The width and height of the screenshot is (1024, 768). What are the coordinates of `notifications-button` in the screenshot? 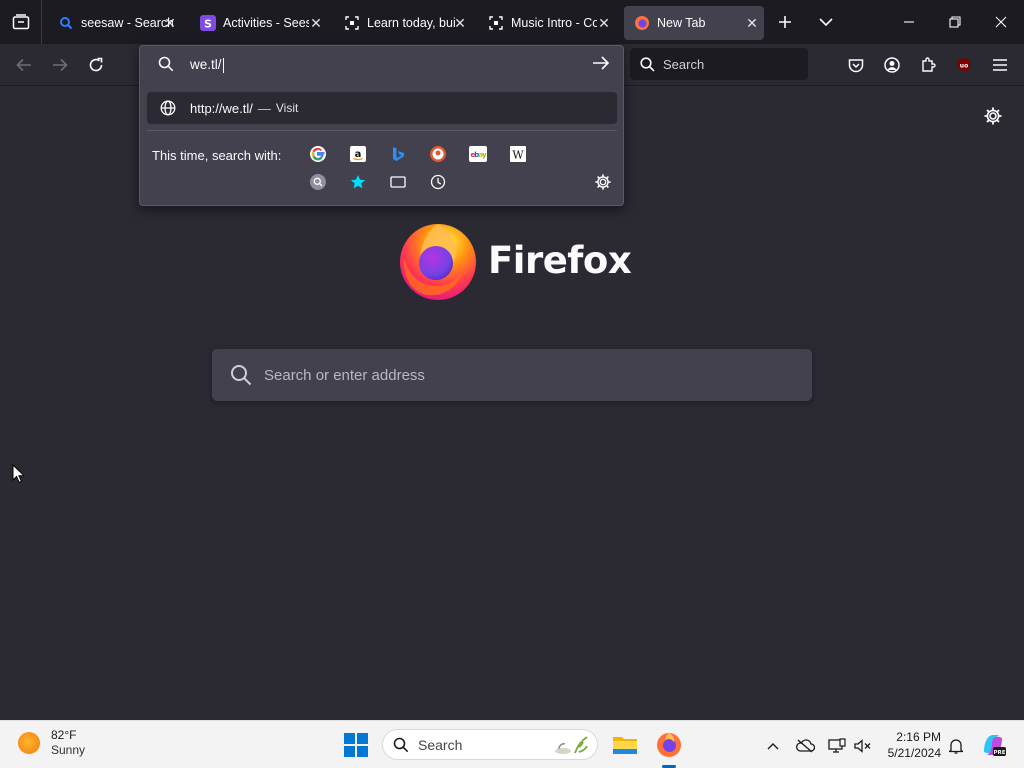 It's located at (956, 746).